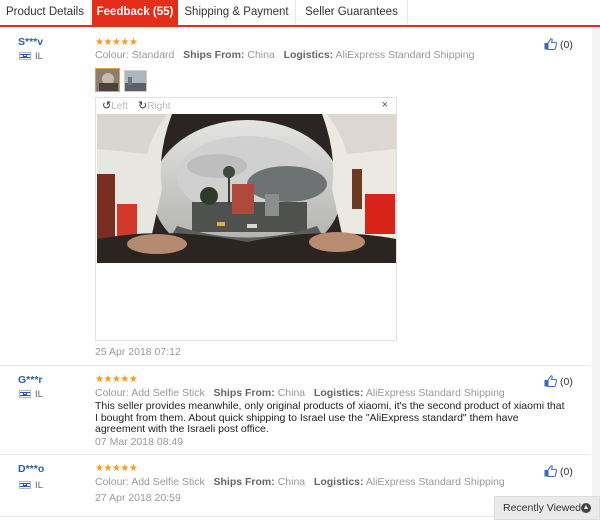 This screenshot has width=600, height=520. I want to click on rotate-right-icon: ↻, so click(143, 106).